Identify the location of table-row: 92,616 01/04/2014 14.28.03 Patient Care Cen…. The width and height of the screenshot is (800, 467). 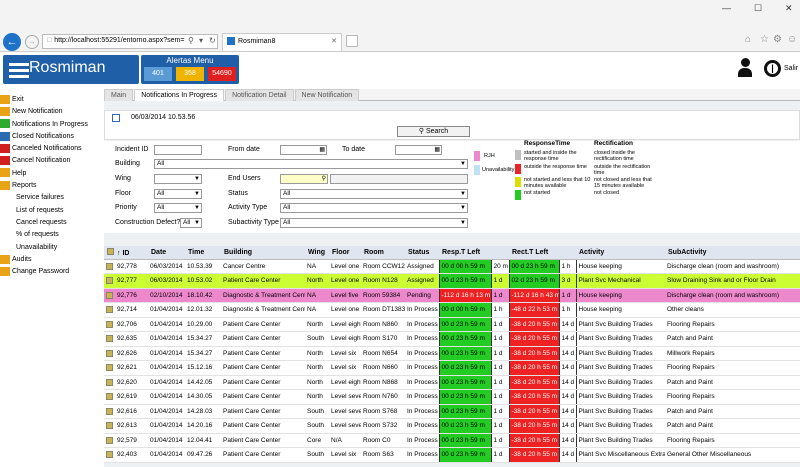
(452, 411).